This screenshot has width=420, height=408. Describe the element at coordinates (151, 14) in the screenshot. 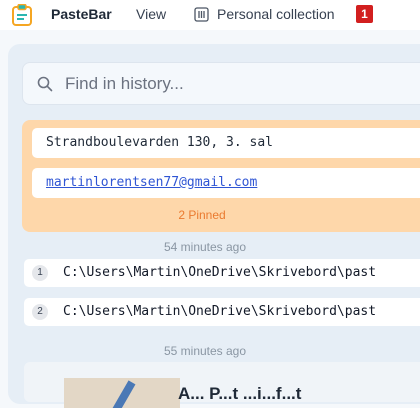

I see `menu-view: View` at that location.